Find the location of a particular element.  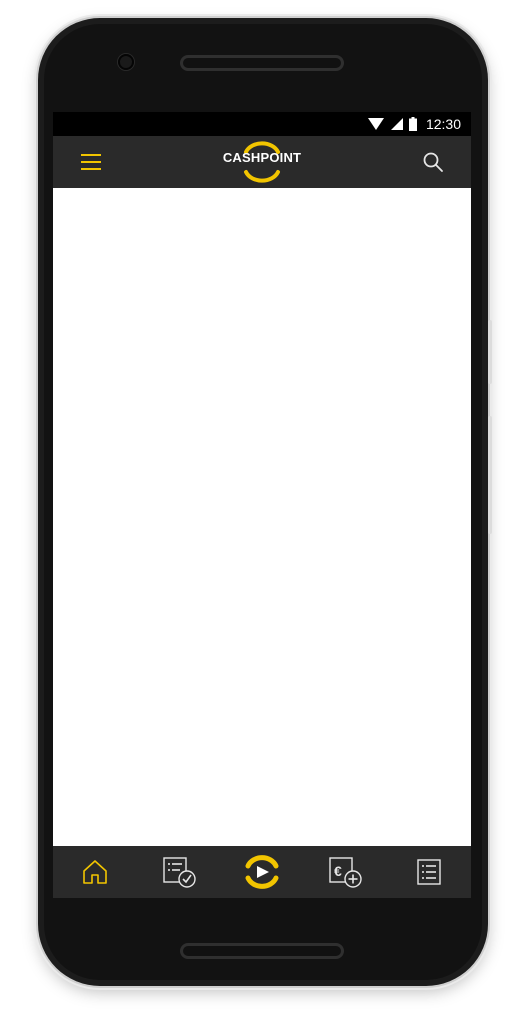

status-time: 12:30 is located at coordinates (443, 124).